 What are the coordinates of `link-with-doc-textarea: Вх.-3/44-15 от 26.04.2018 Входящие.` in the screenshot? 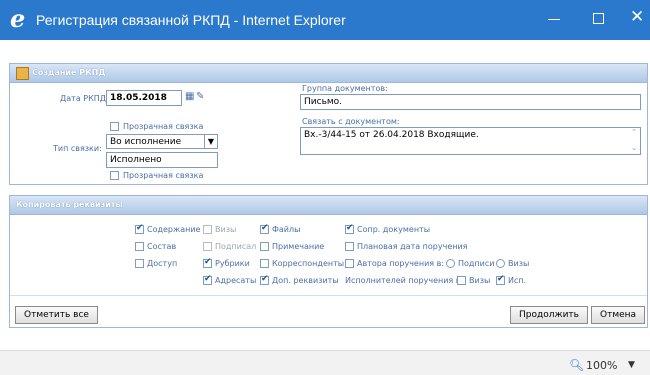 It's located at (470, 141).